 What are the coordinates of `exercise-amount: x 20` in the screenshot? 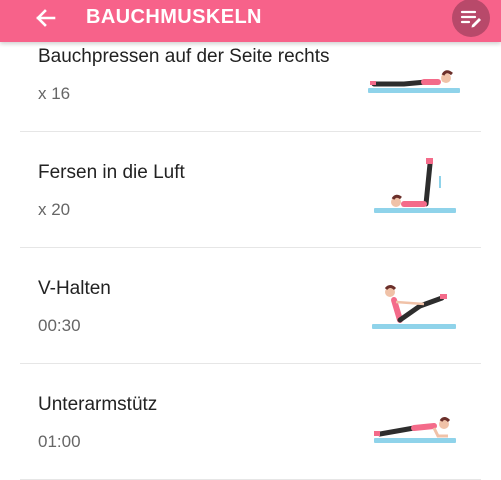 It's located at (54, 209).